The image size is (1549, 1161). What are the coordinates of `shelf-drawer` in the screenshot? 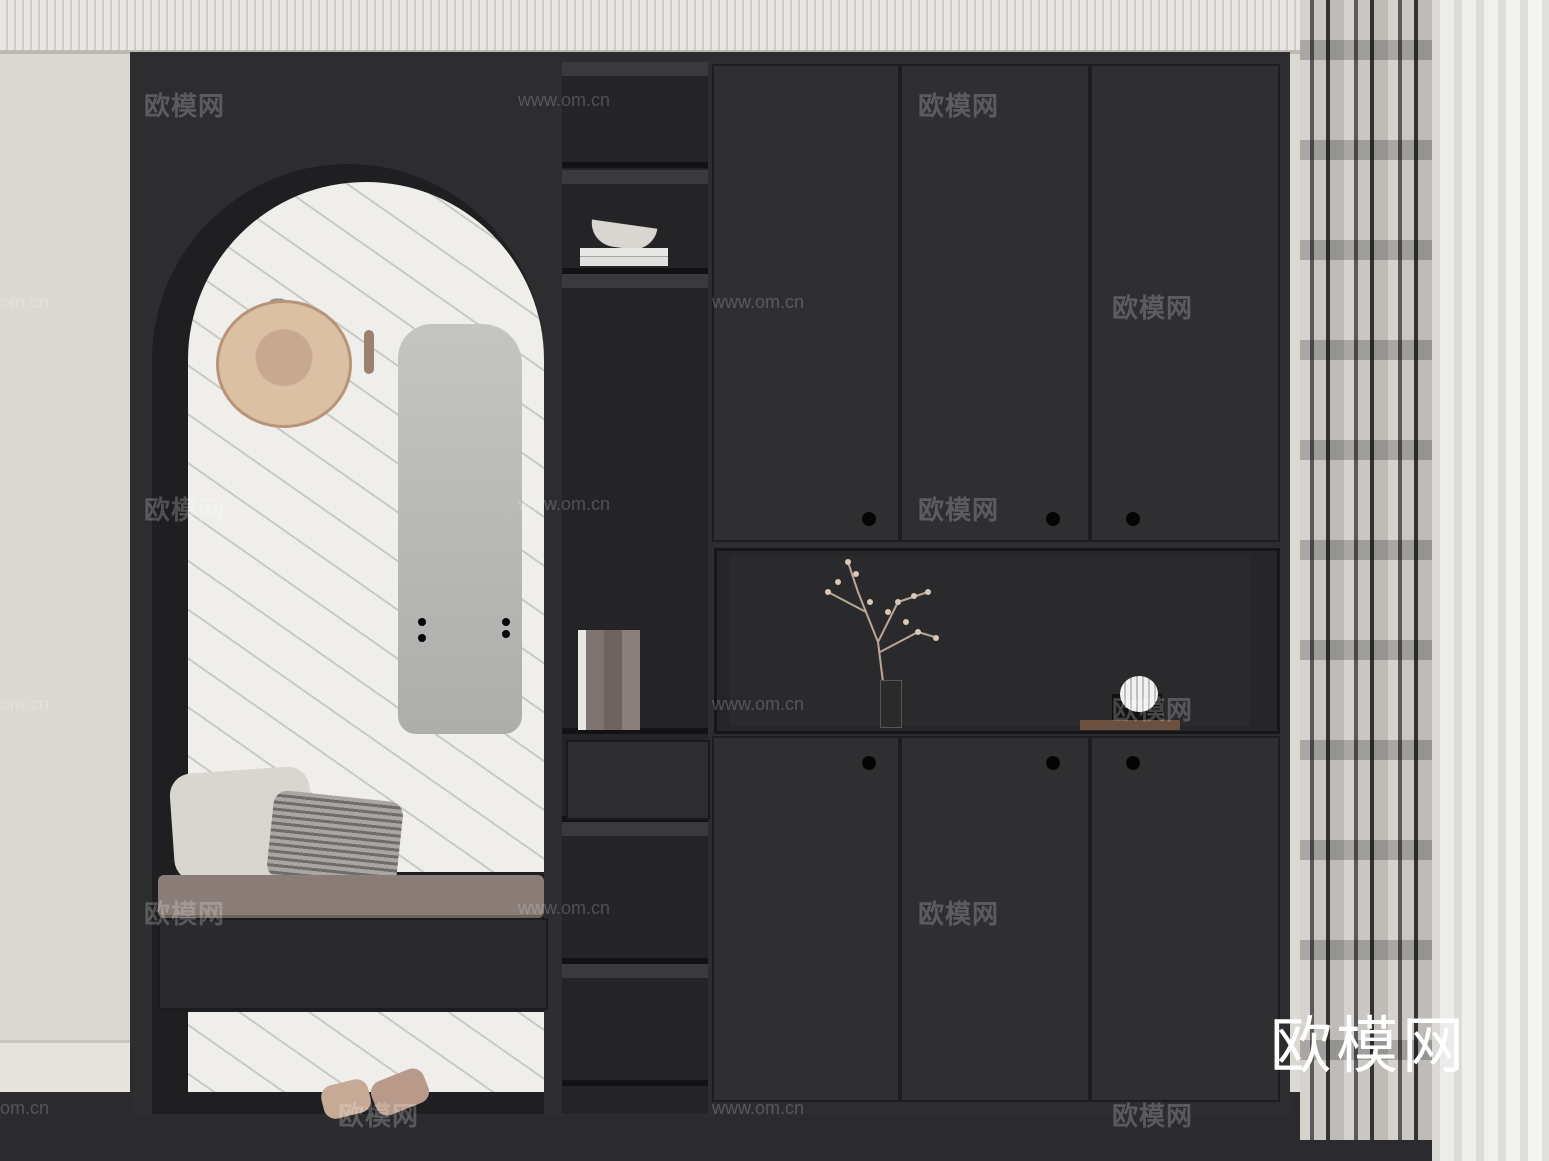 It's located at (638, 780).